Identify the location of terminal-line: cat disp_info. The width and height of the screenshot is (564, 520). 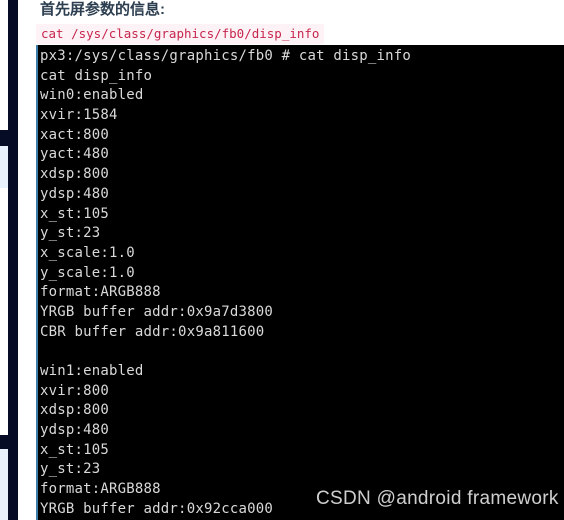
(96, 75).